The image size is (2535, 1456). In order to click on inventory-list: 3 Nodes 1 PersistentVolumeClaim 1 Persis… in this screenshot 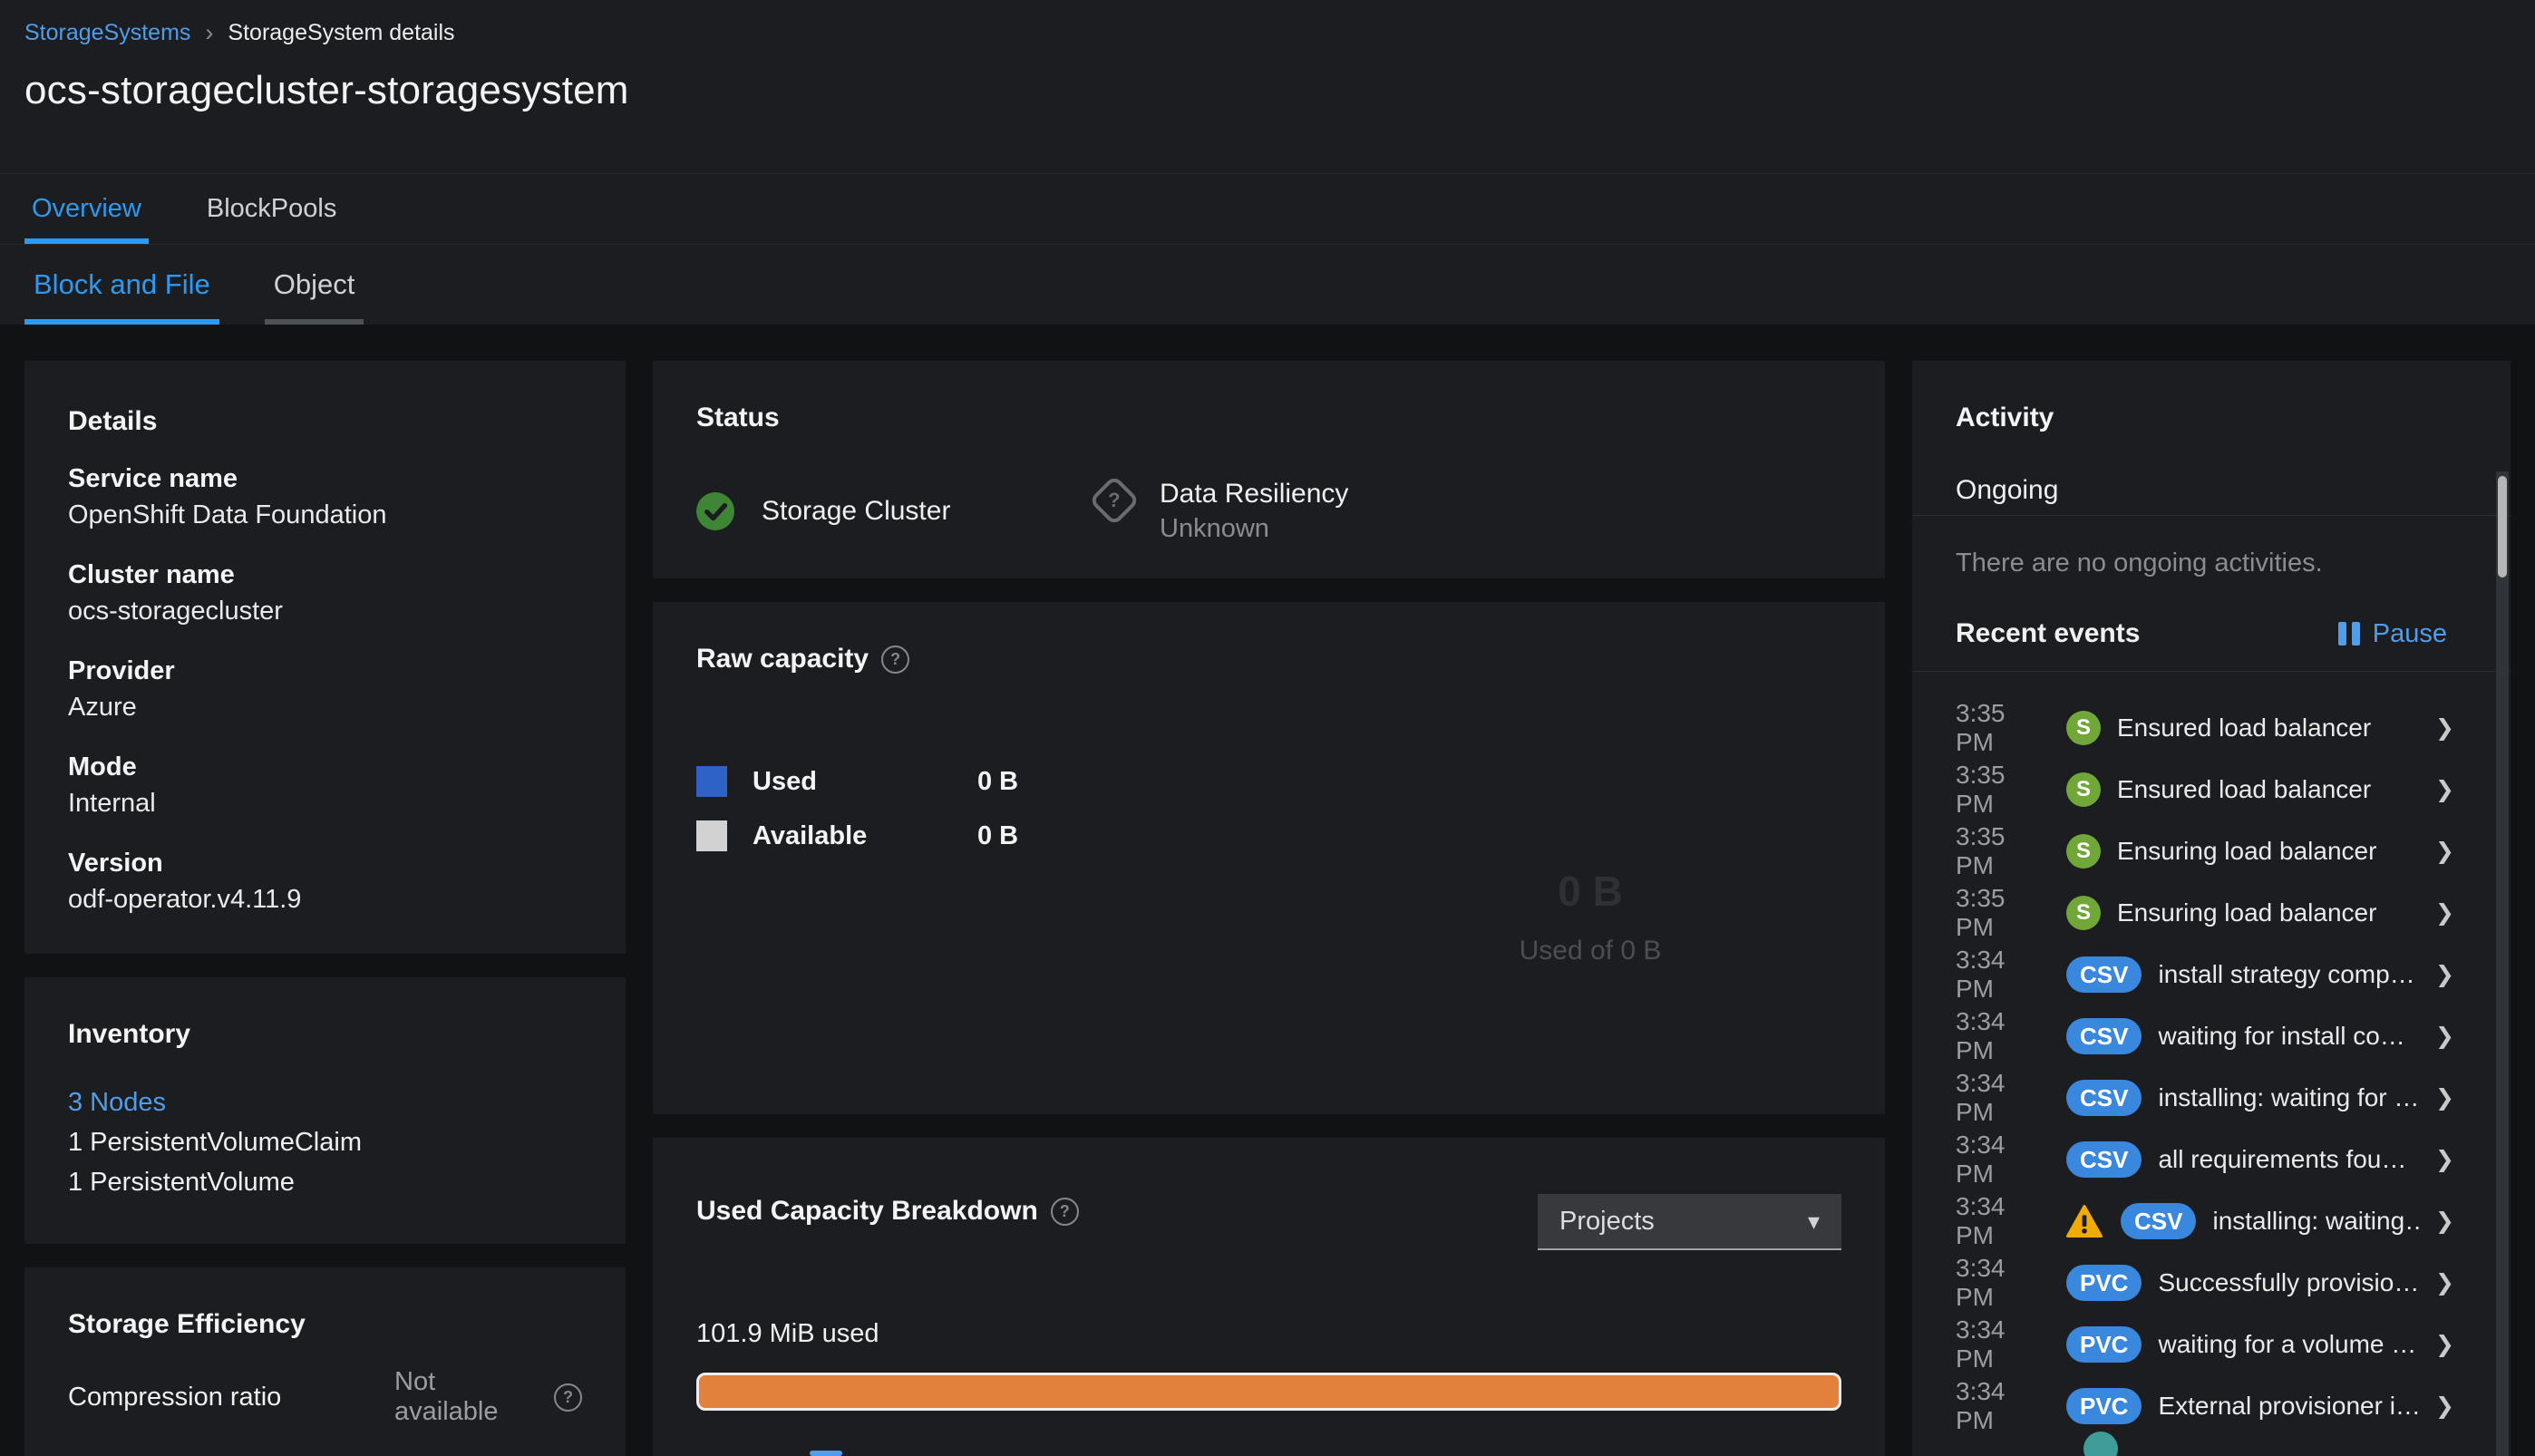, I will do `click(325, 1142)`.